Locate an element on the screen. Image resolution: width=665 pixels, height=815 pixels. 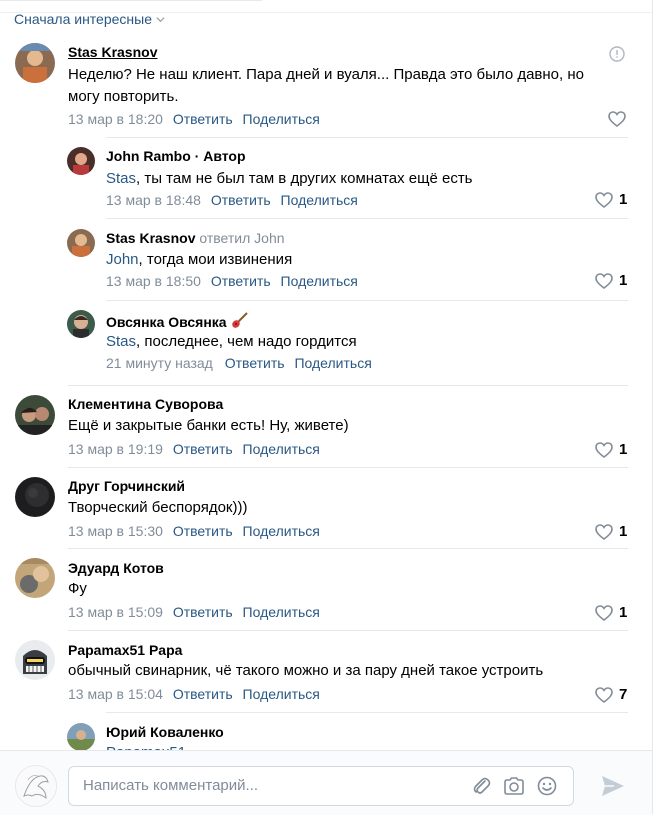
comment-time: 13 мар в 15:30 is located at coordinates (115, 531).